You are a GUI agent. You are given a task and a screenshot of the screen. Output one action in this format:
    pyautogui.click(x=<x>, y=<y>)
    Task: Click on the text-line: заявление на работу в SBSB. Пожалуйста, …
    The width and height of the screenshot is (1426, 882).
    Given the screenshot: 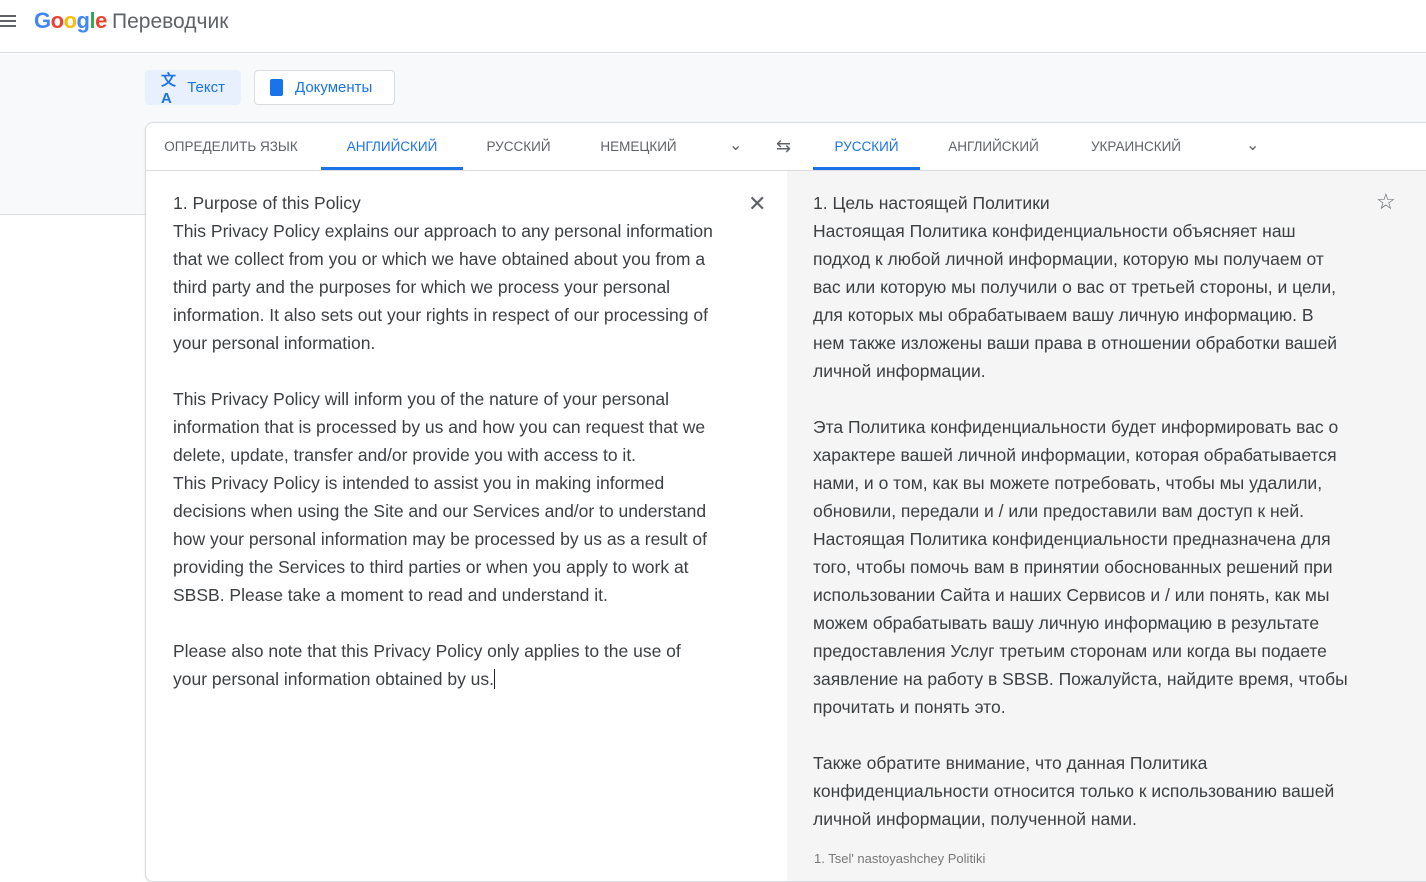 What is the action you would take?
    pyautogui.click(x=1080, y=679)
    